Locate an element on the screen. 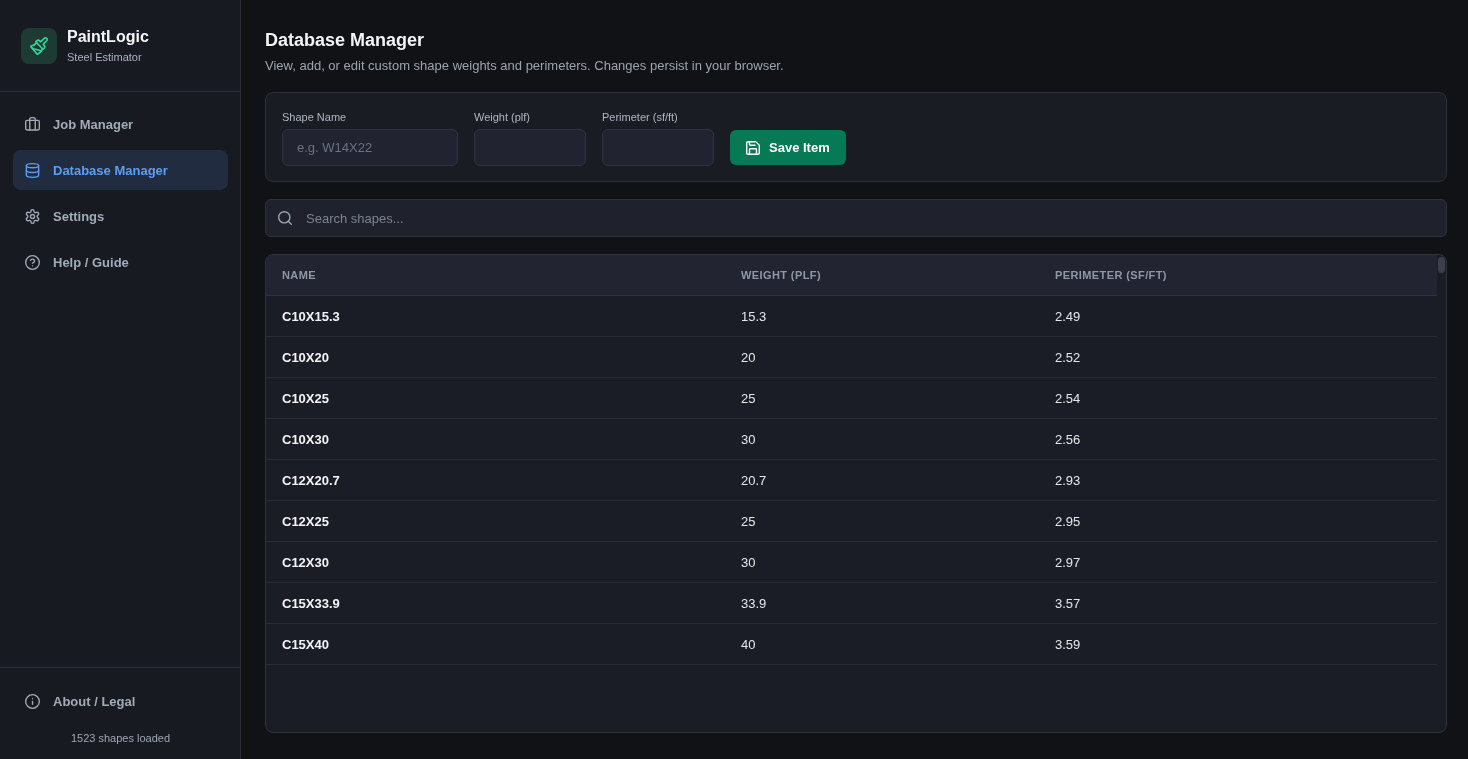 Image resolution: width=1468 pixels, height=759 pixels. table-cell-text: C12X20.7 is located at coordinates (311, 480).